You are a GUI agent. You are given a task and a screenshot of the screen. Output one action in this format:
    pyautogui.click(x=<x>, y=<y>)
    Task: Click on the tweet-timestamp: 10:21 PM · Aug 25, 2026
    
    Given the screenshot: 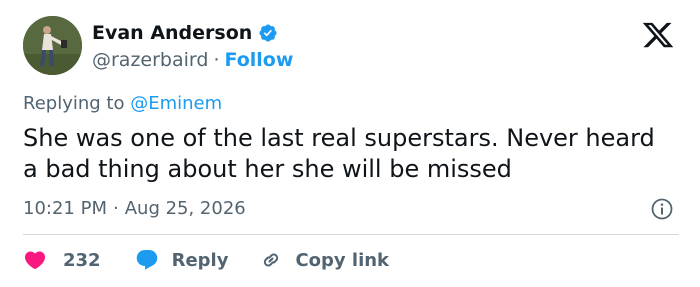 What is the action you would take?
    pyautogui.click(x=134, y=209)
    